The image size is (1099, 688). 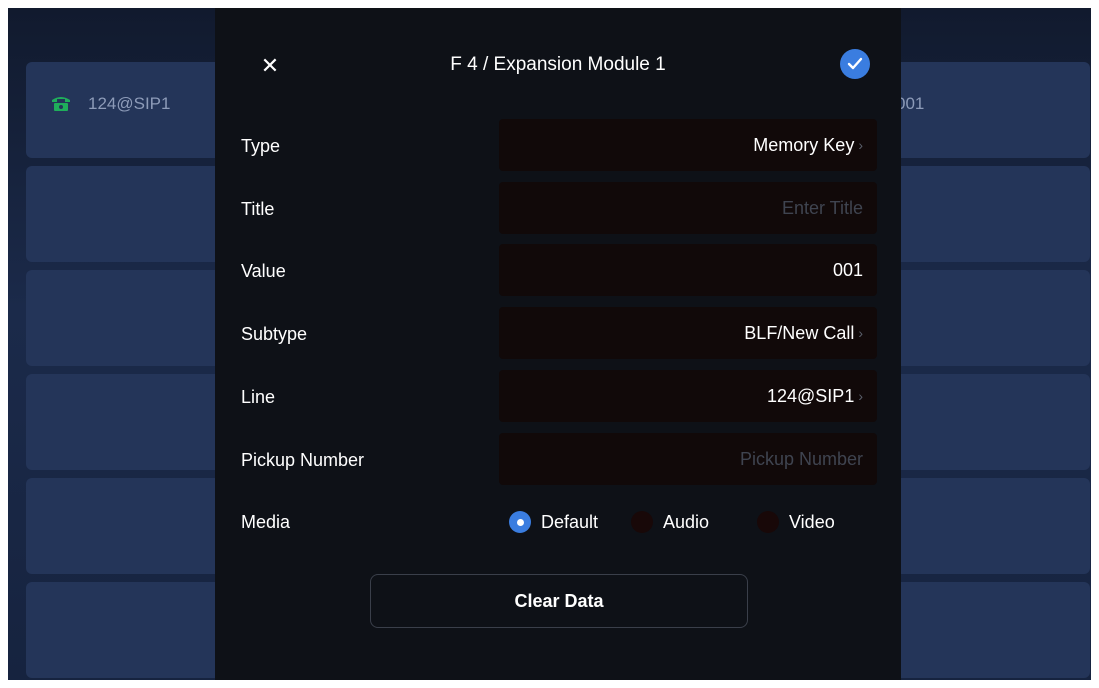 I want to click on line-value: 124@SIP1, so click(x=811, y=395).